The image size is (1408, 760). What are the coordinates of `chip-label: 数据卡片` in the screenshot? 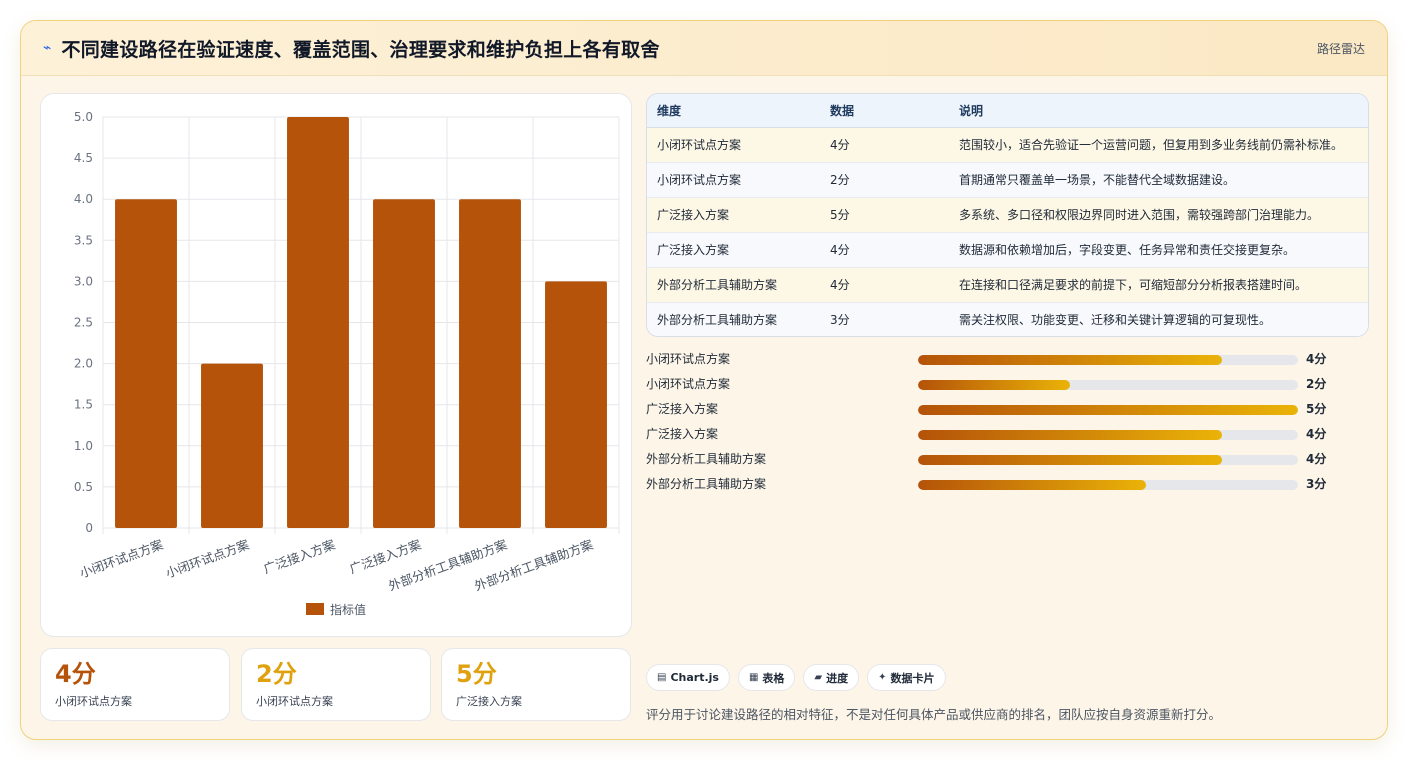 It's located at (912, 678).